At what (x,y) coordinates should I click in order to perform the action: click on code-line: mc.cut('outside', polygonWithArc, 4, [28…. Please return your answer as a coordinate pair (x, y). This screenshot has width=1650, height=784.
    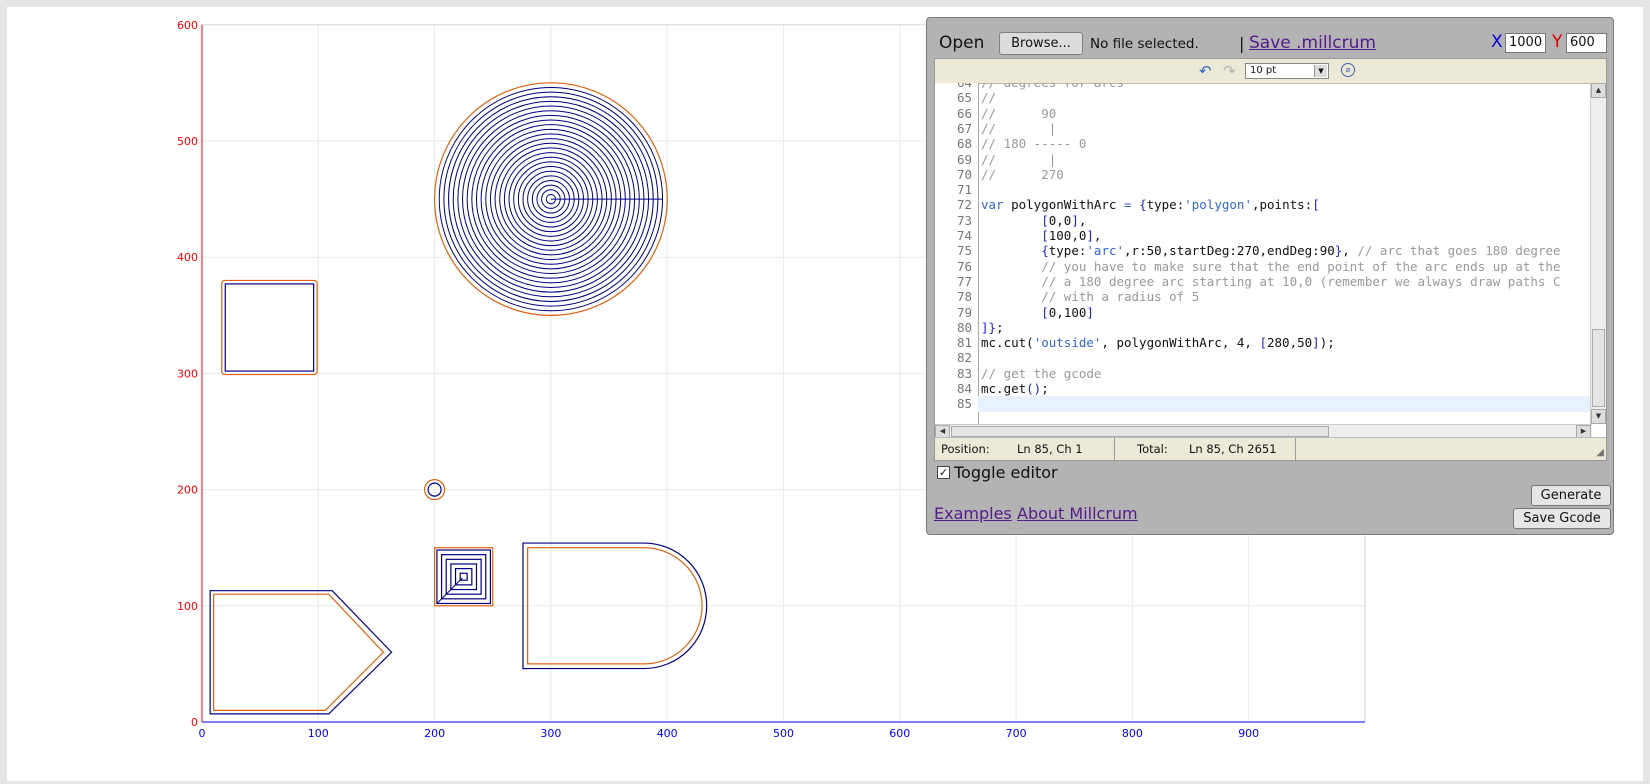
    Looking at the image, I should click on (1158, 343).